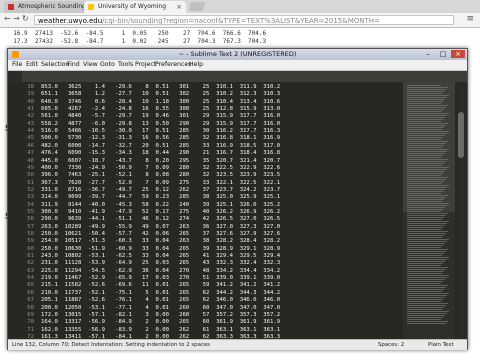 The height and width of the screenshot is (360, 480). What do you see at coordinates (125, 65) in the screenshot?
I see `menu-tools: Tools` at bounding box center [125, 65].